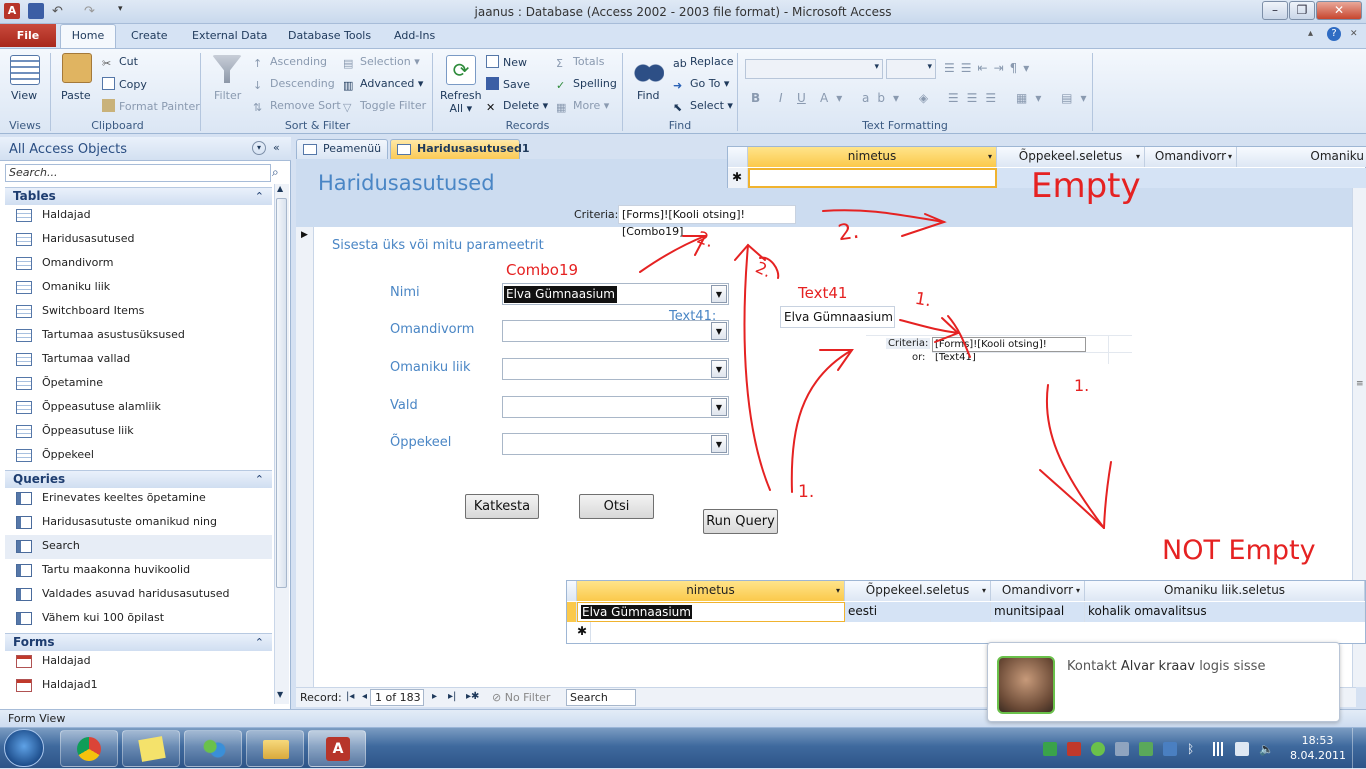  I want to click on new-record-nav-icon: ▸✱, so click(472, 696).